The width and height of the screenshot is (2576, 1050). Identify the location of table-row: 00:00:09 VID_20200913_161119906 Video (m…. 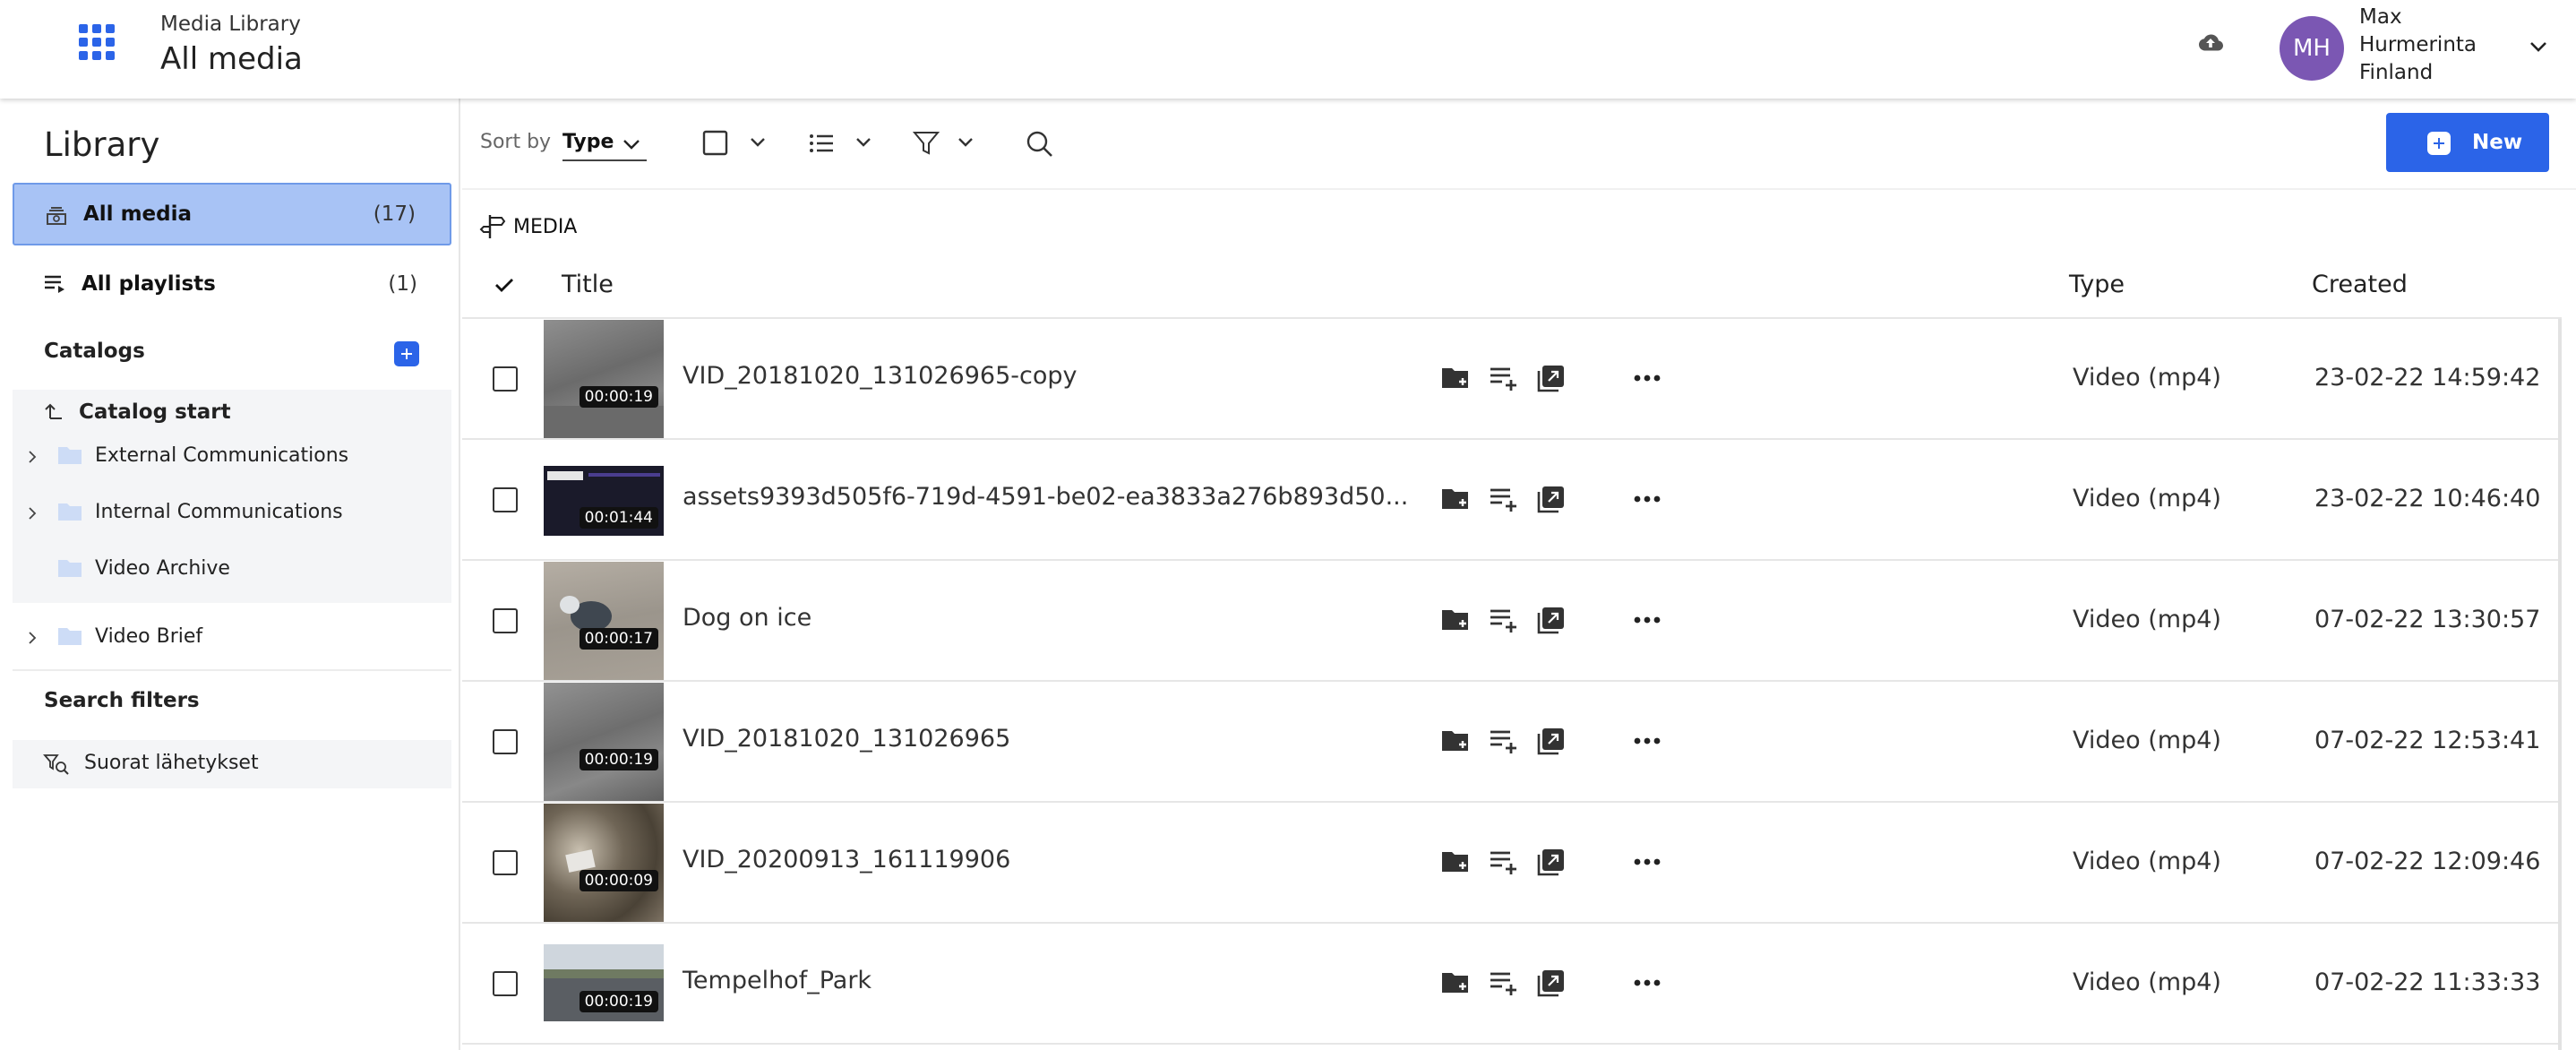
(1510, 863).